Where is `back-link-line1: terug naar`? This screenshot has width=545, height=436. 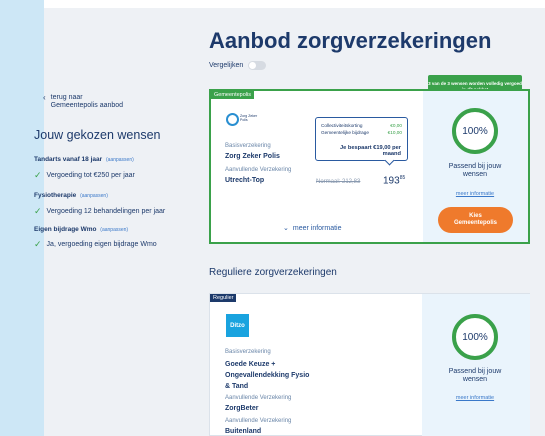 back-link-line1: terug naar is located at coordinates (66, 97).